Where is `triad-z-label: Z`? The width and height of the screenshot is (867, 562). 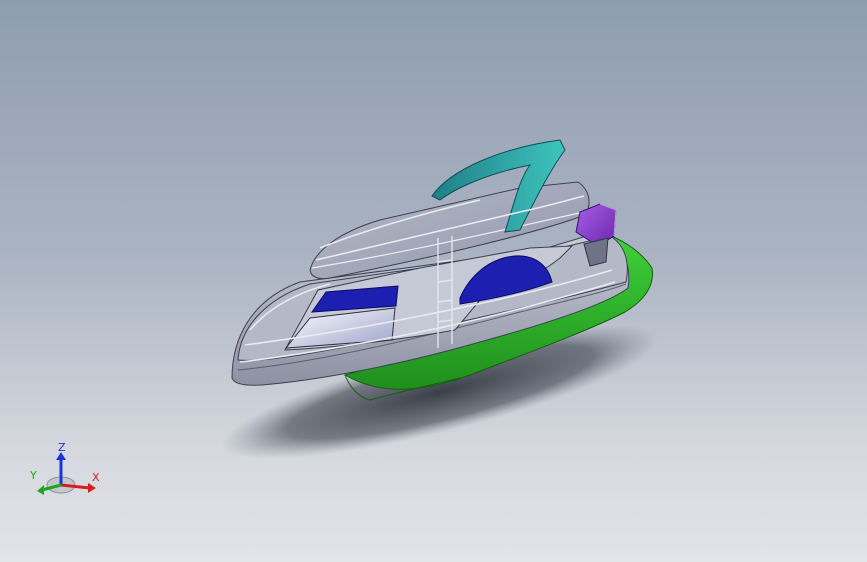
triad-z-label: Z is located at coordinates (62, 447).